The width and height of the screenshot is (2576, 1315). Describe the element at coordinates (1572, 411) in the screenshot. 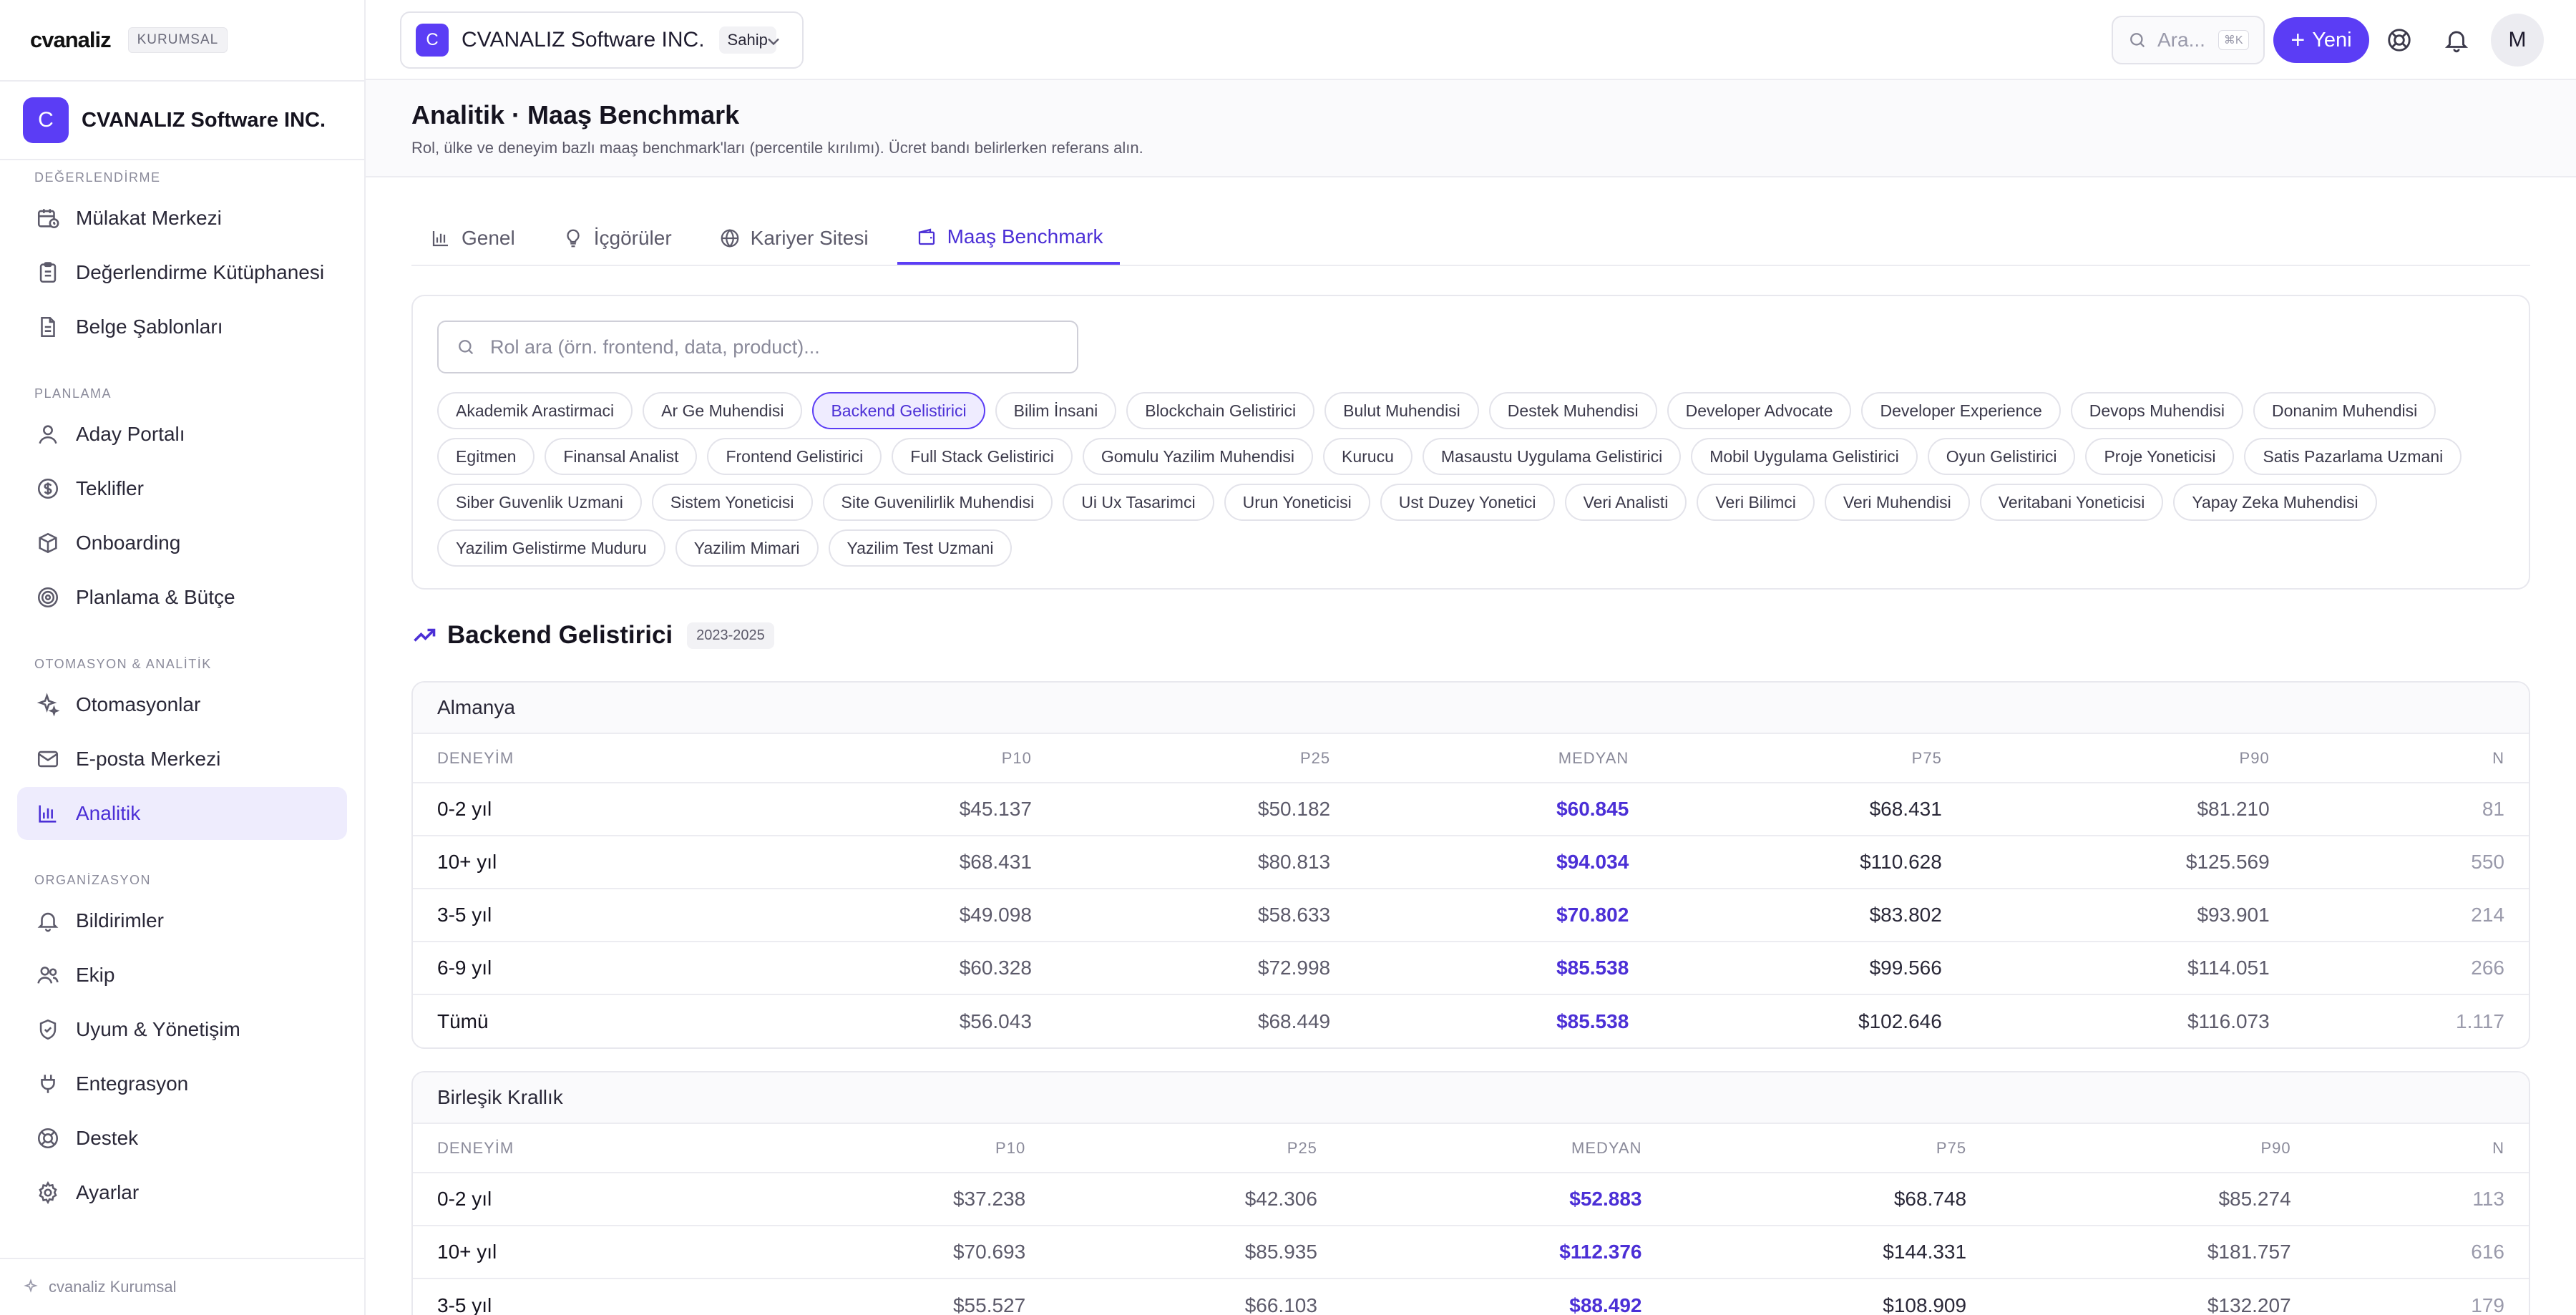

I see `role-chip: Destek Muhendisi` at that location.